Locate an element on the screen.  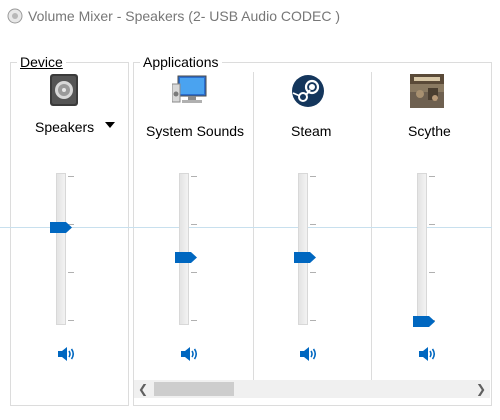
scythe-volume-slider-thumb is located at coordinates (424, 321).